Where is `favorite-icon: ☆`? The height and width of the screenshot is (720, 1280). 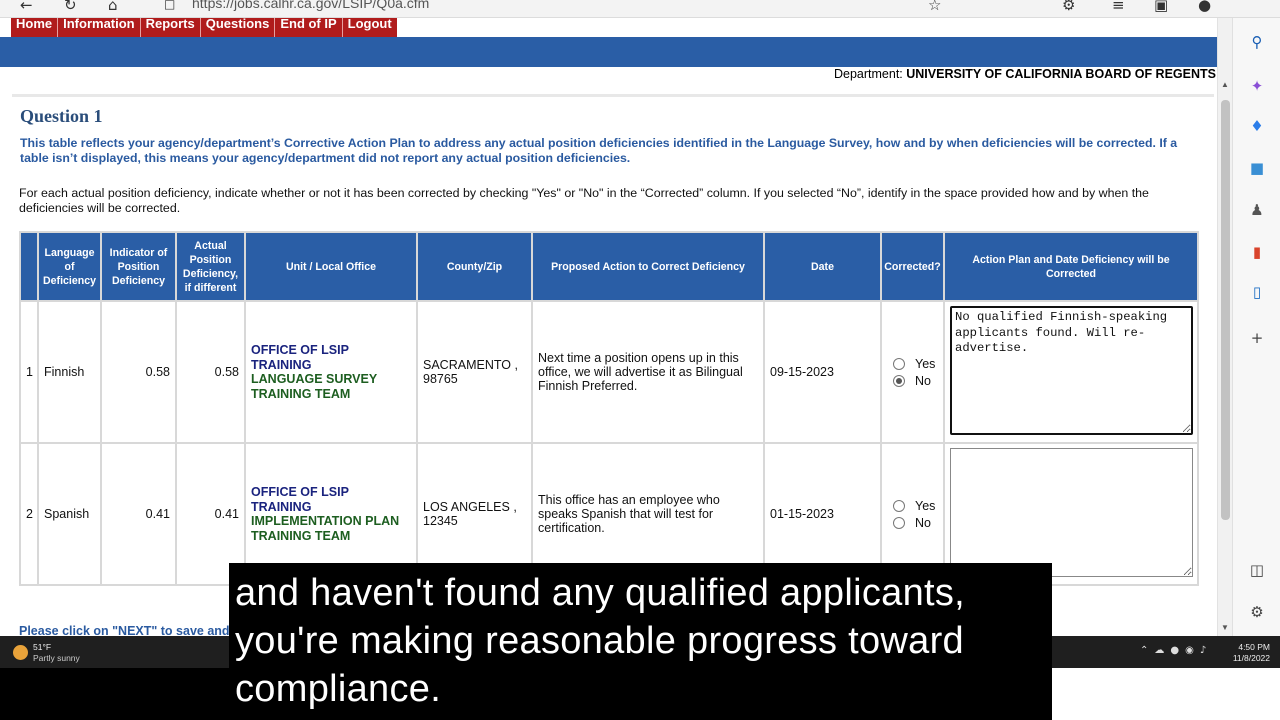 favorite-icon: ☆ is located at coordinates (934, 7).